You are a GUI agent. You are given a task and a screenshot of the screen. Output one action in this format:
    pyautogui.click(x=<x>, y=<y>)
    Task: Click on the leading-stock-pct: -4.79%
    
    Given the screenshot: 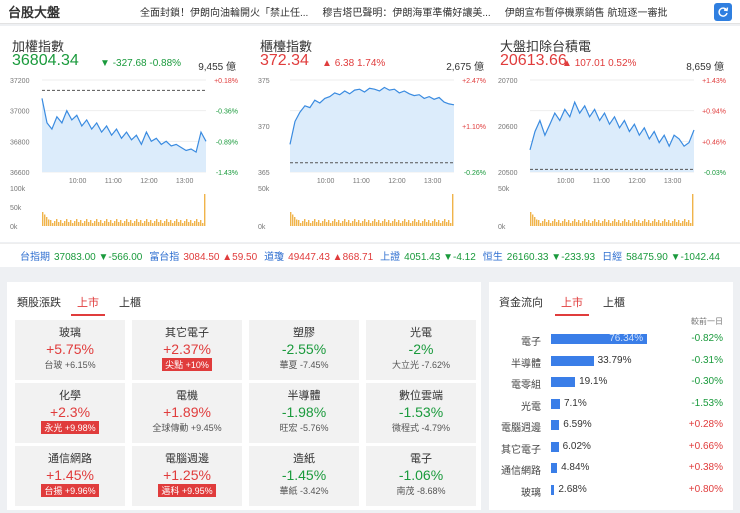 What is the action you would take?
    pyautogui.click(x=436, y=428)
    